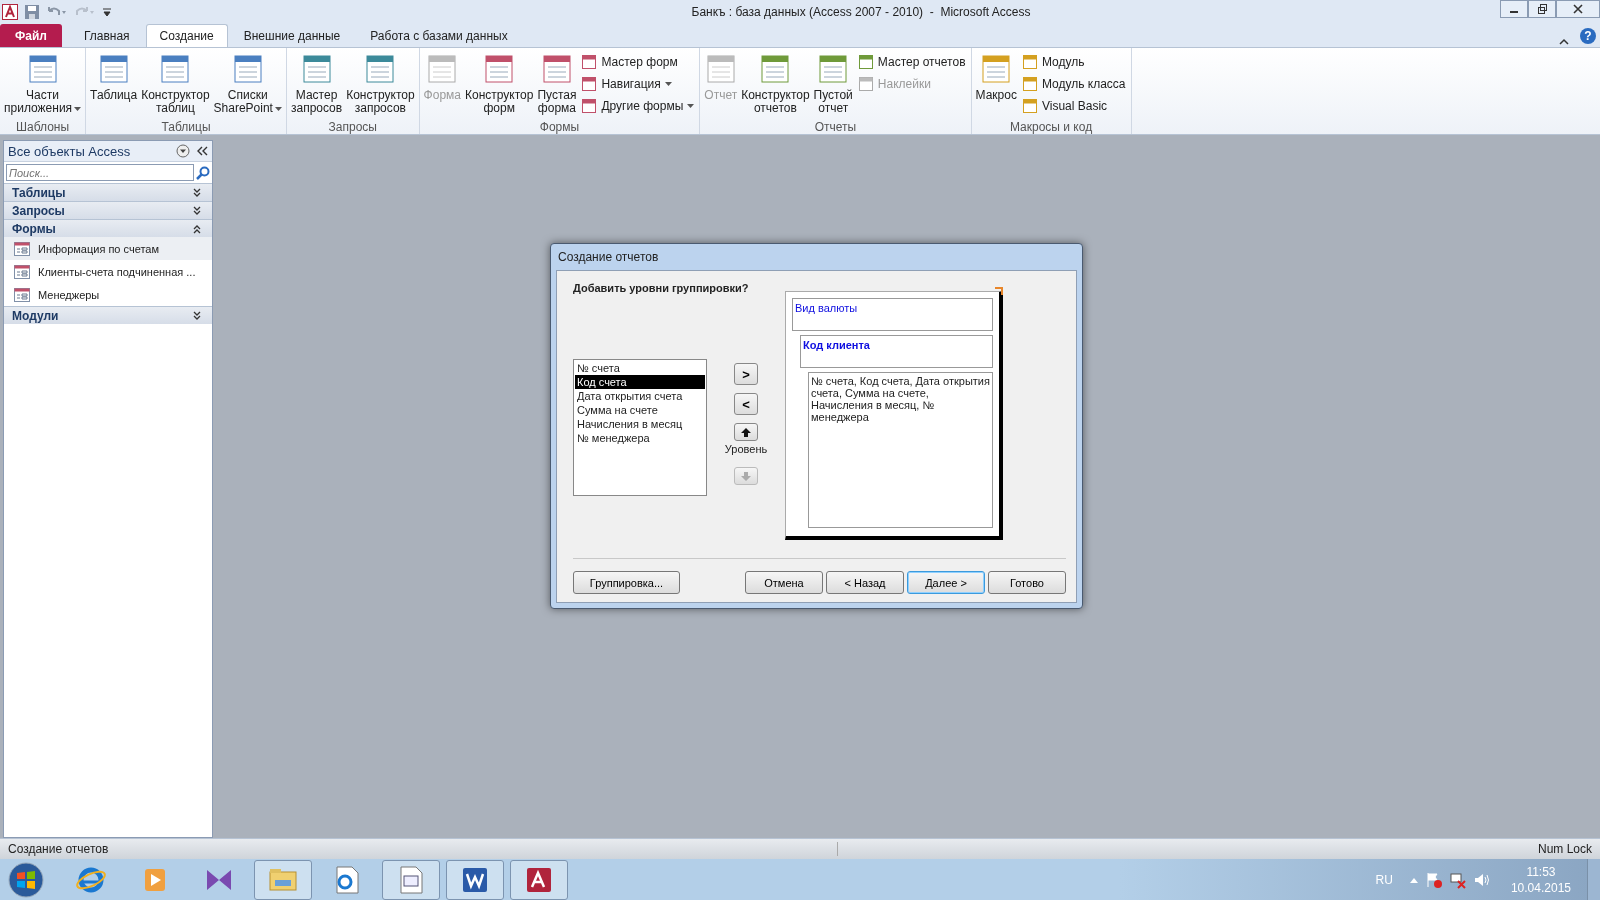 This screenshot has width=1600, height=900. Describe the element at coordinates (26, 879) in the screenshot. I see `start-button` at that location.